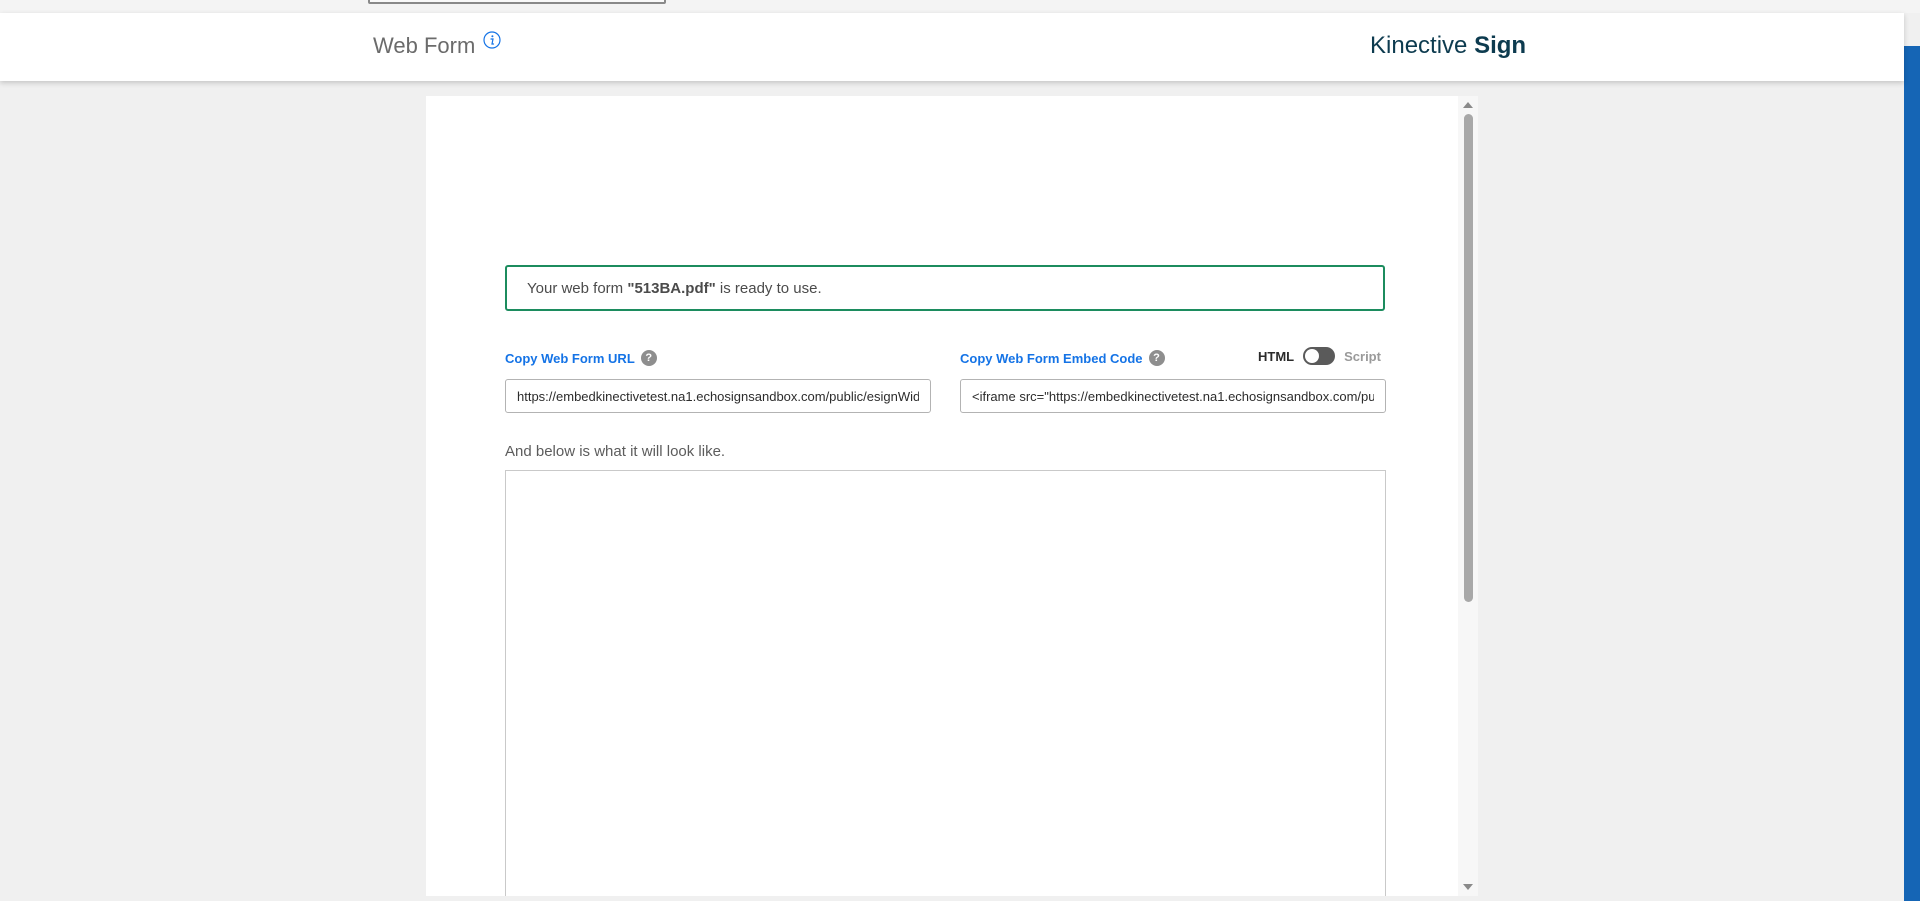  Describe the element at coordinates (960, 6) in the screenshot. I see `browser-top-strip` at that location.